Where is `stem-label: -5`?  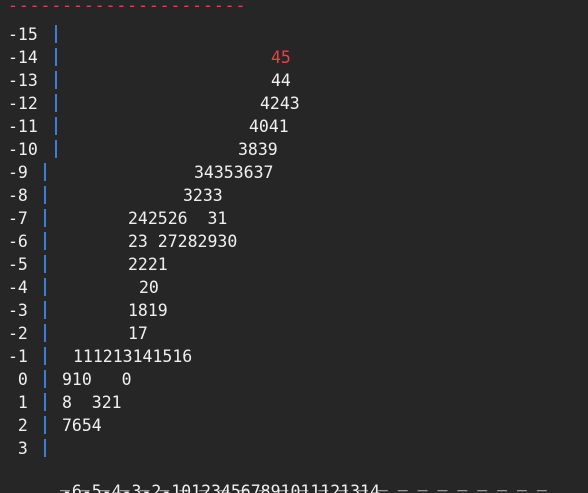 stem-label: -5 is located at coordinates (18, 264).